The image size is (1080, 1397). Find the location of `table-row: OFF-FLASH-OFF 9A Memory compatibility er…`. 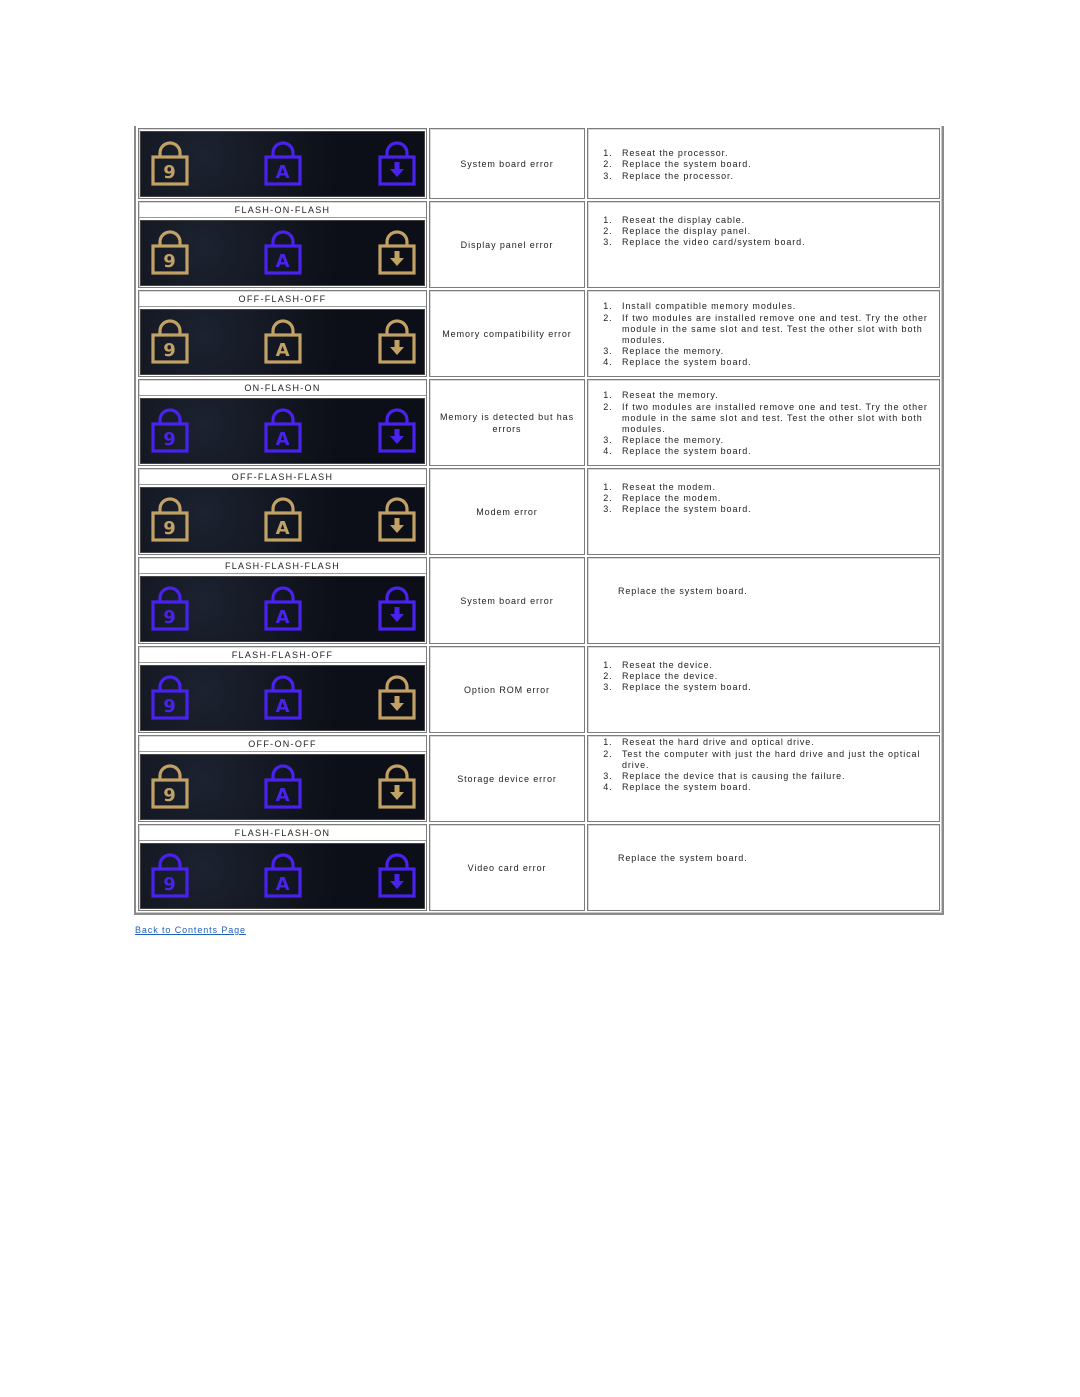

table-row: OFF-FLASH-OFF 9A Memory compatibility er… is located at coordinates (539, 333).